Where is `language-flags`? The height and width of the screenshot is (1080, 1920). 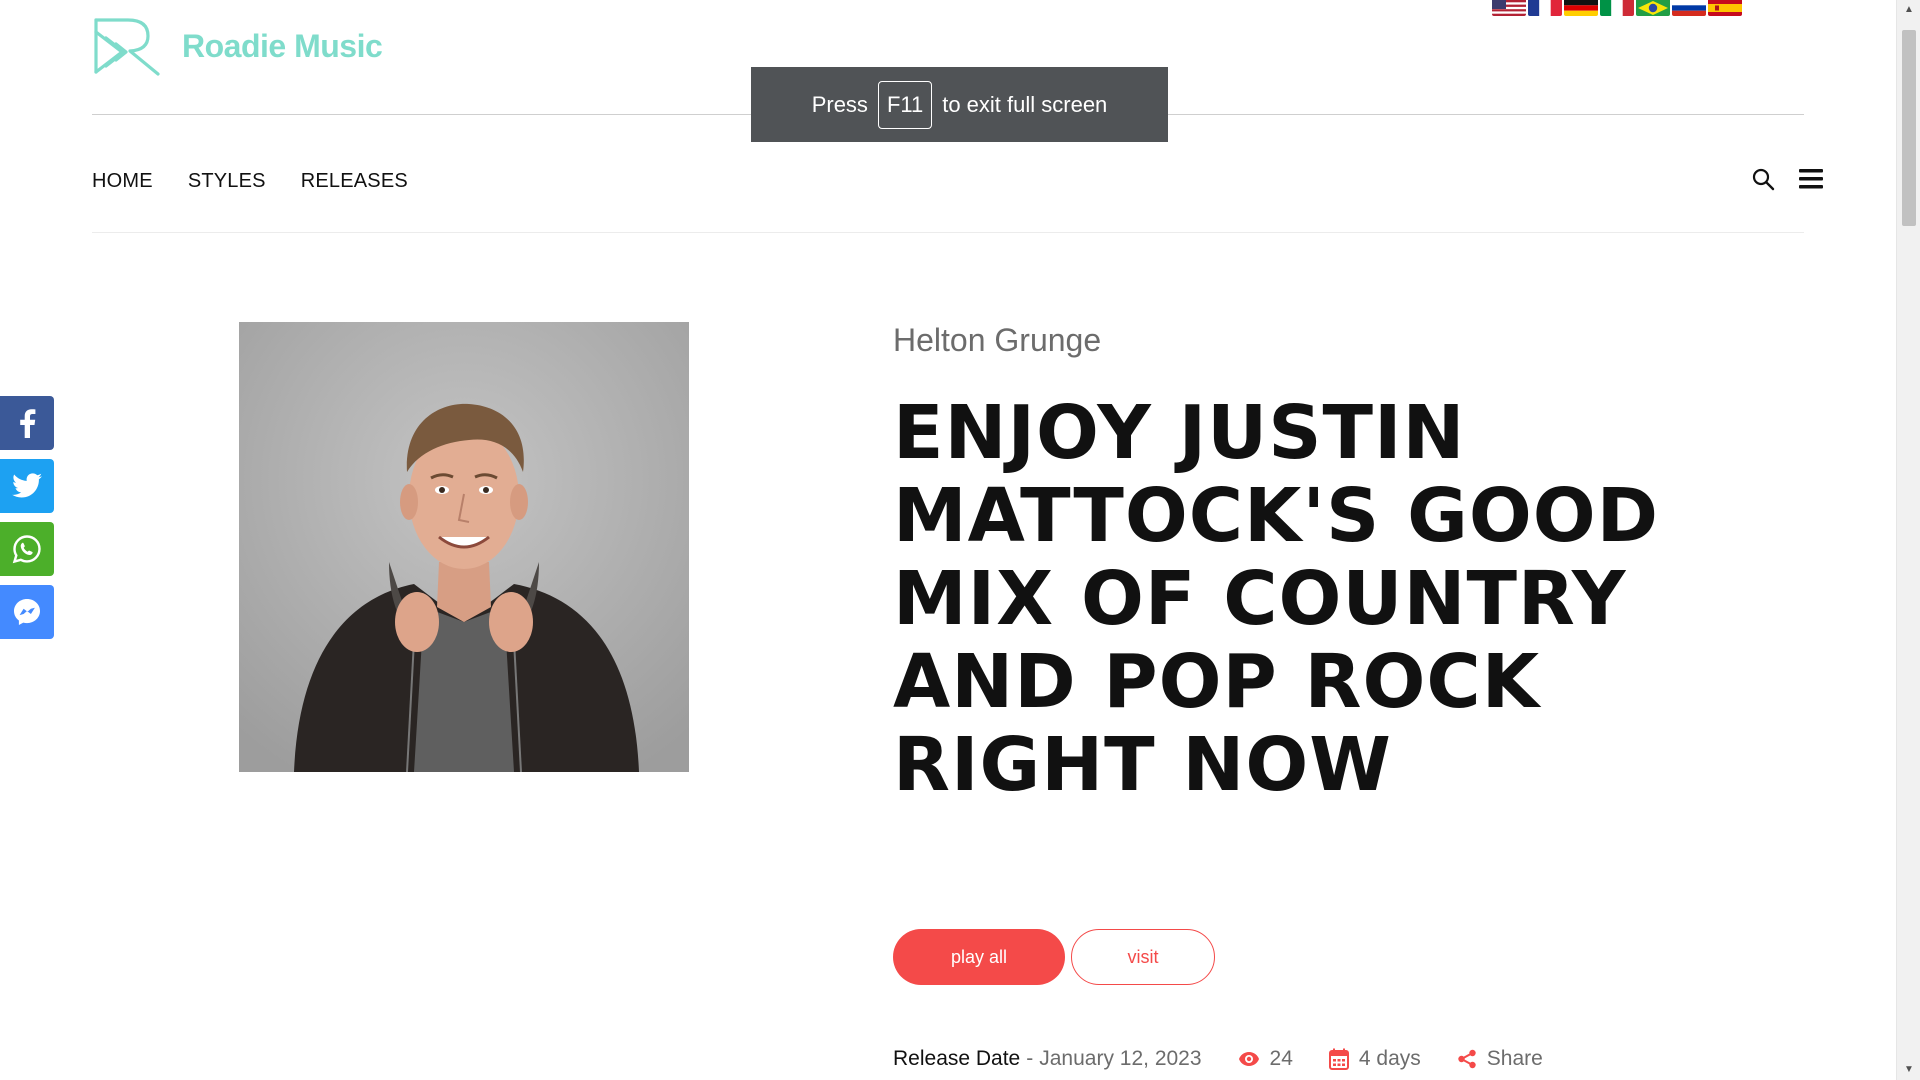 language-flags is located at coordinates (1618, 8).